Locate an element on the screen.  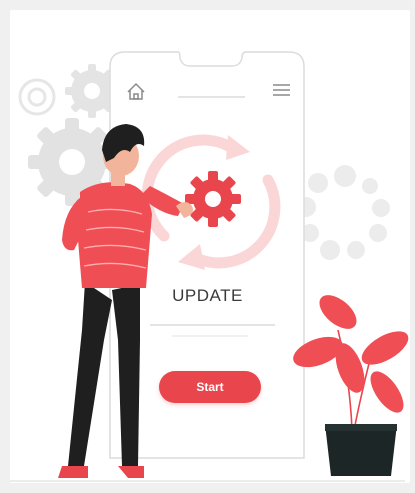
start-button: Start is located at coordinates (210, 387).